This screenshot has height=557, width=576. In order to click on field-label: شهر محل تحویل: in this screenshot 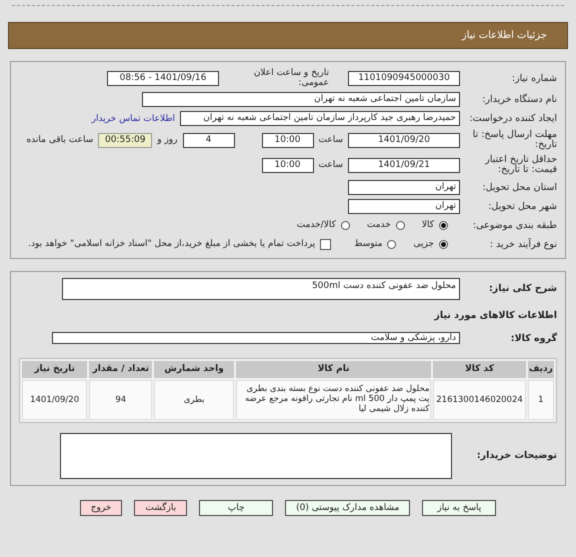, I will do `click(522, 206)`.